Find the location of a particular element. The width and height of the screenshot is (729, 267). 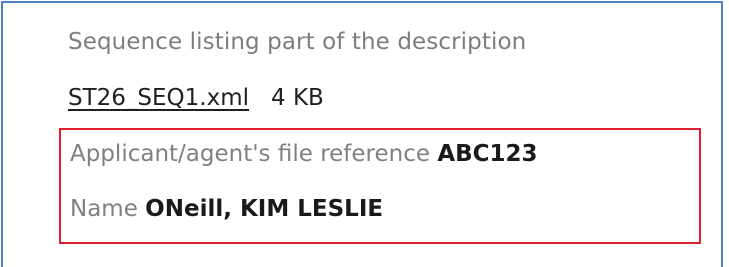

file-reference-value: ABC123 is located at coordinates (487, 154).